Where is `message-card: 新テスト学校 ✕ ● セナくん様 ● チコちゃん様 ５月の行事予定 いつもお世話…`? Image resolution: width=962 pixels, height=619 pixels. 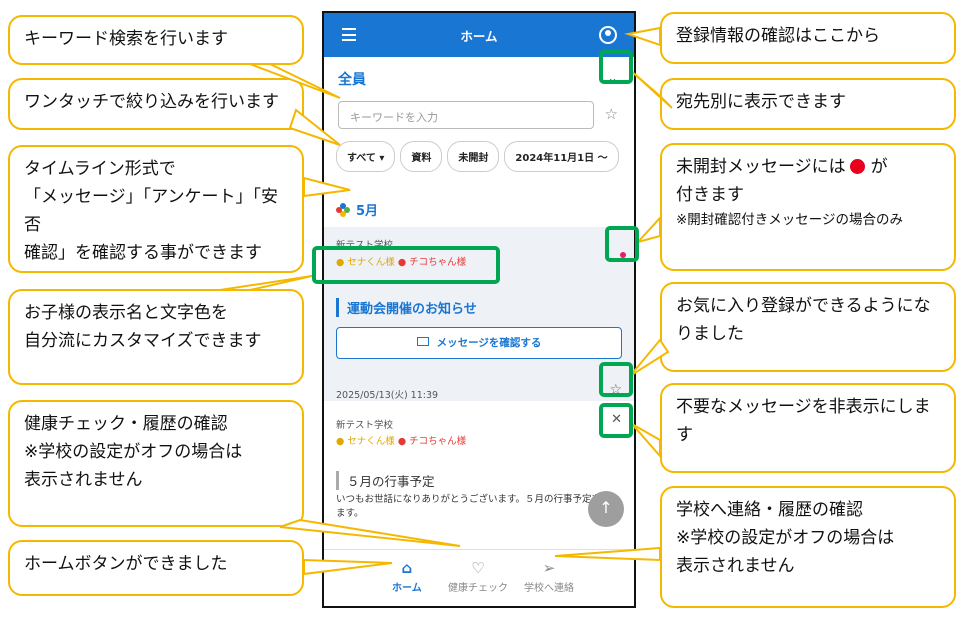 message-card: 新テスト学校 ✕ ● セナくん様 ● チコちゃん様 ５月の行事予定 いつもお世話… is located at coordinates (479, 475).